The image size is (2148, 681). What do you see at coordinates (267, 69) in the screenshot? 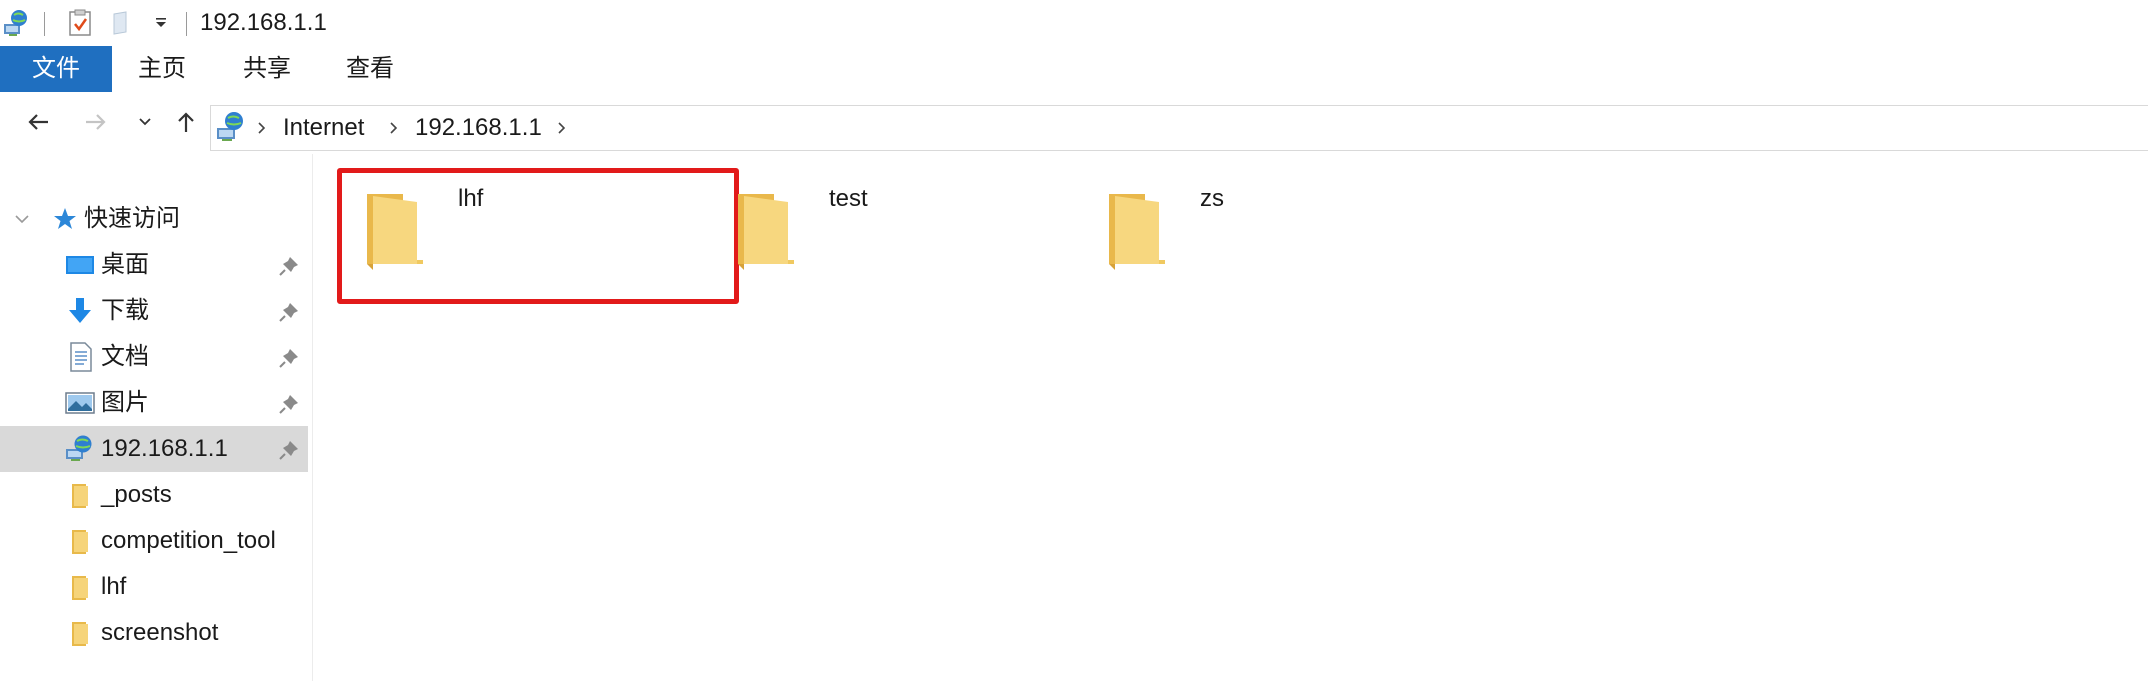
I see `tab-share: 共享` at bounding box center [267, 69].